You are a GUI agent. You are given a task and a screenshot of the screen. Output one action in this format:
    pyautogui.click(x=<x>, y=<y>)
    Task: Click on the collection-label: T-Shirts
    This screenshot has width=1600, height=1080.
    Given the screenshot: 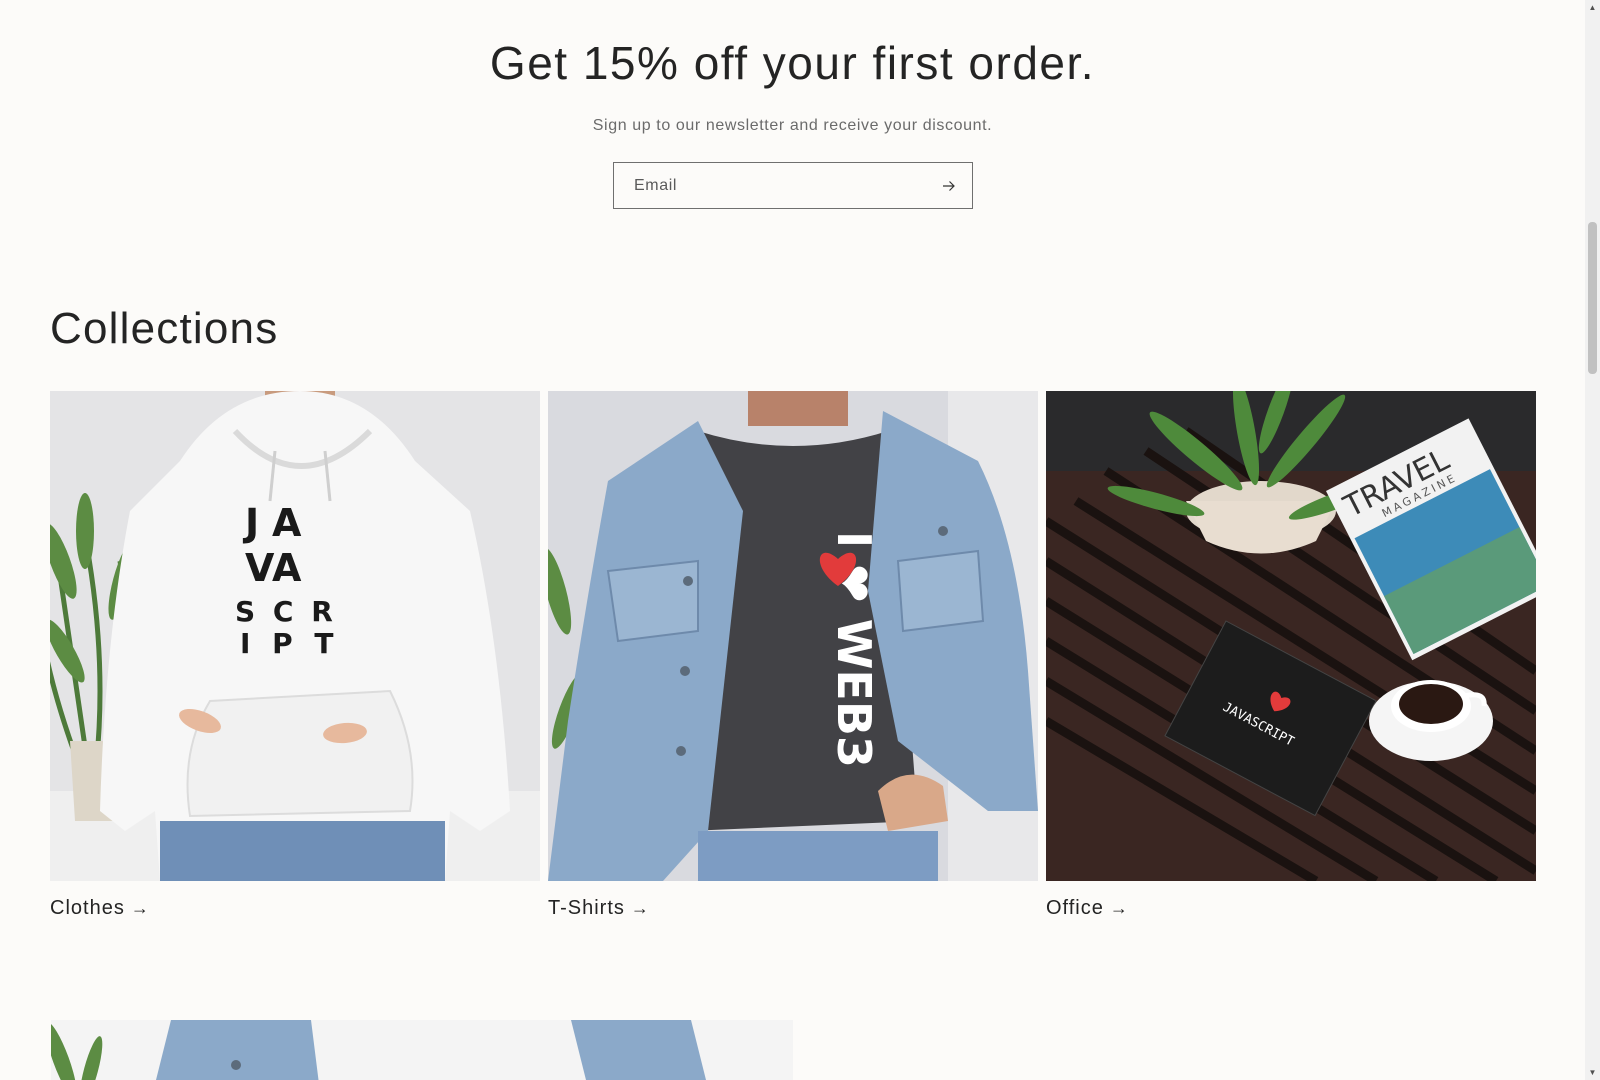 What is the action you would take?
    pyautogui.click(x=586, y=908)
    